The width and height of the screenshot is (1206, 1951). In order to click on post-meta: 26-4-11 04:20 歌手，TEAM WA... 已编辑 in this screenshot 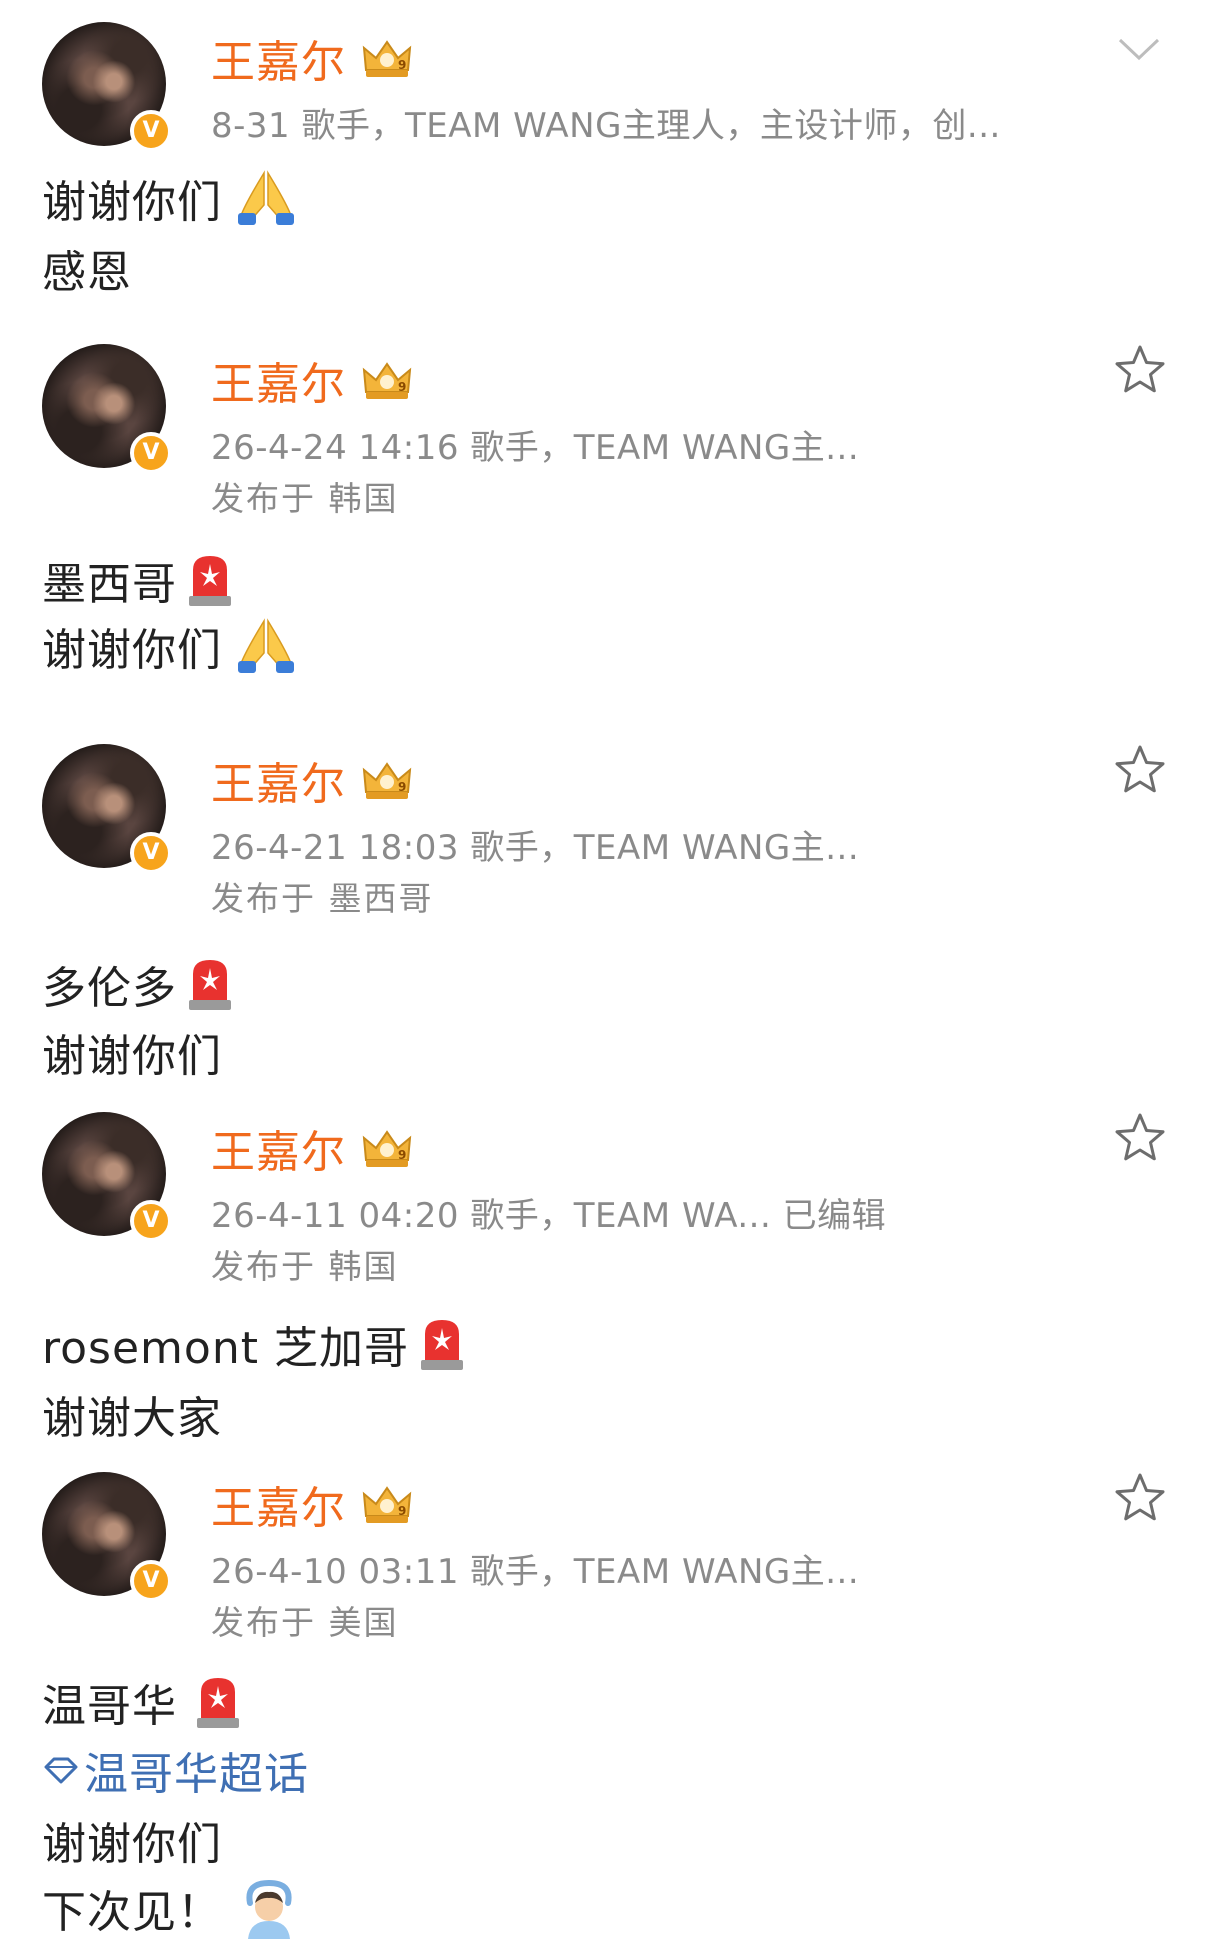, I will do `click(549, 1216)`.